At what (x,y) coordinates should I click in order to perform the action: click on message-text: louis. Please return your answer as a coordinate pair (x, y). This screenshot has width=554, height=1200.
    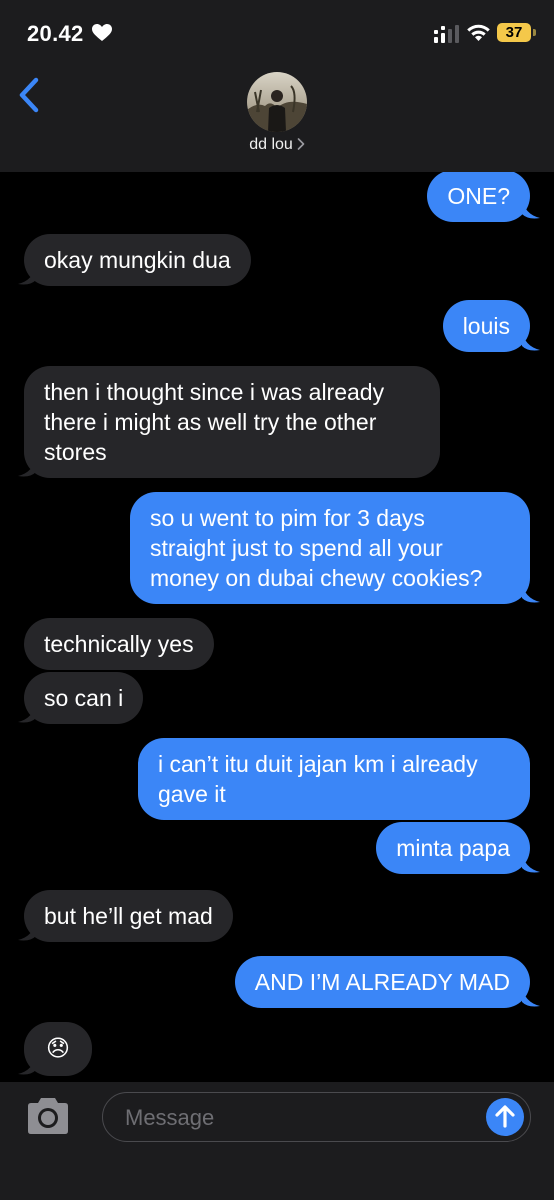
    Looking at the image, I should click on (486, 326).